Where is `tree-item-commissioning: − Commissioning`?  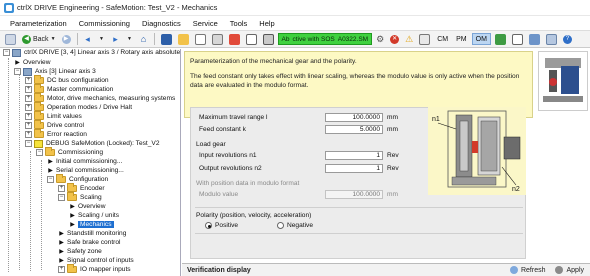 tree-item-commissioning: − Commissioning is located at coordinates (69, 152).